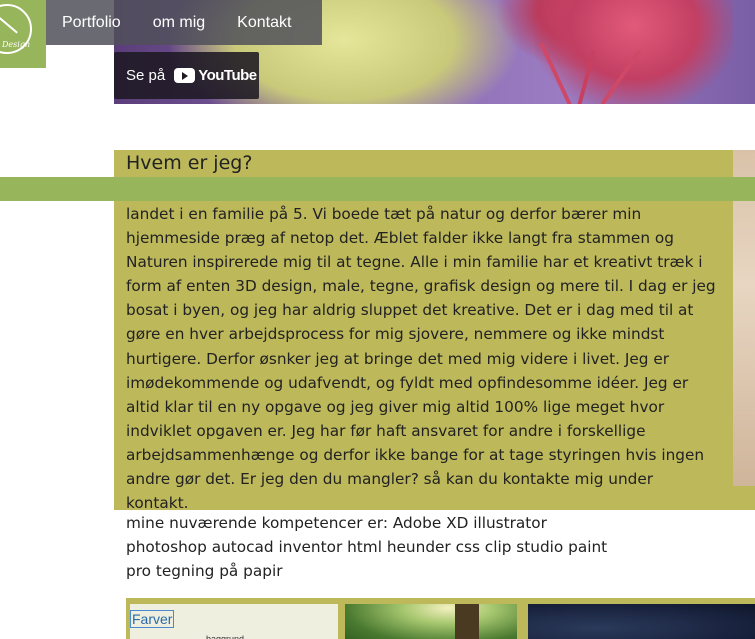 This screenshot has height=639, width=755. Describe the element at coordinates (225, 636) in the screenshot. I see `thumb-caption: baggrund` at that location.